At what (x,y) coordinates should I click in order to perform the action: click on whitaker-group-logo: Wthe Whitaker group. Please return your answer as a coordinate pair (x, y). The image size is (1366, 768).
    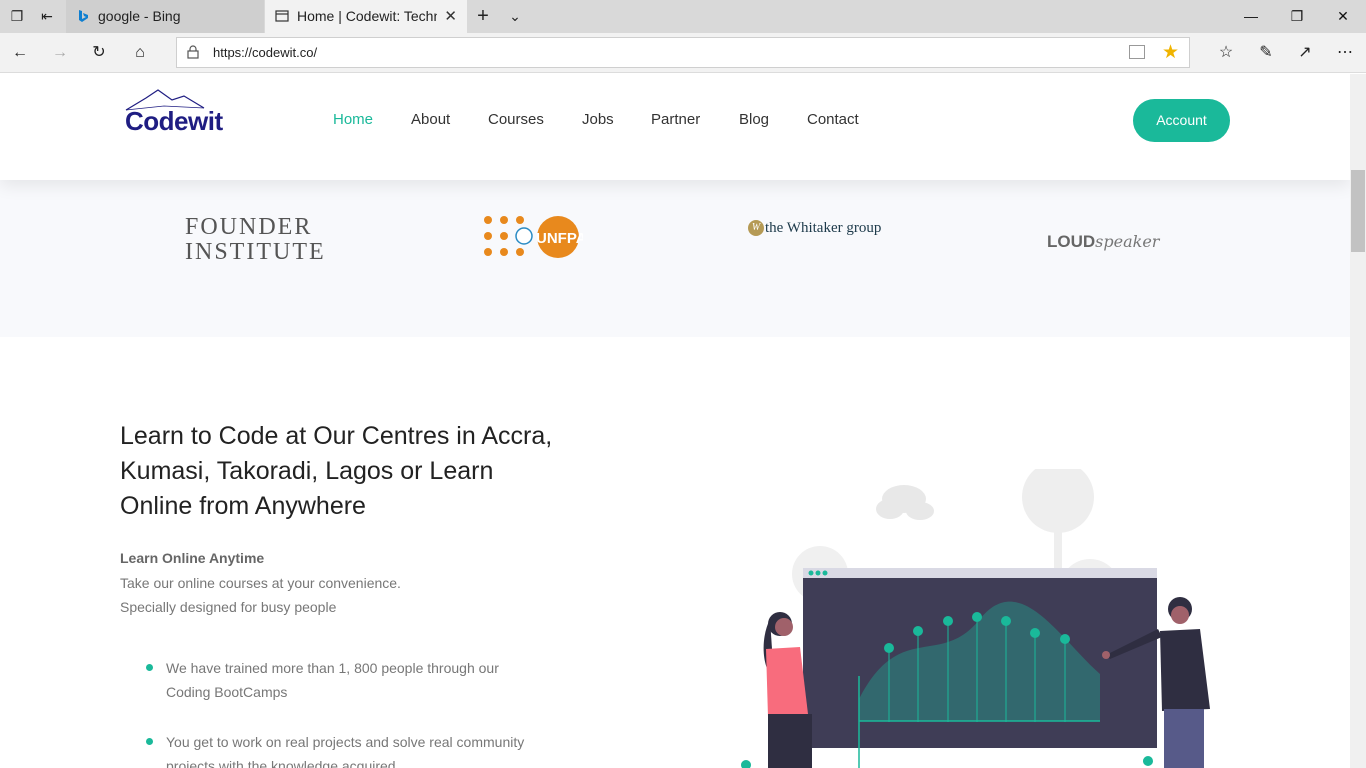
    Looking at the image, I should click on (814, 228).